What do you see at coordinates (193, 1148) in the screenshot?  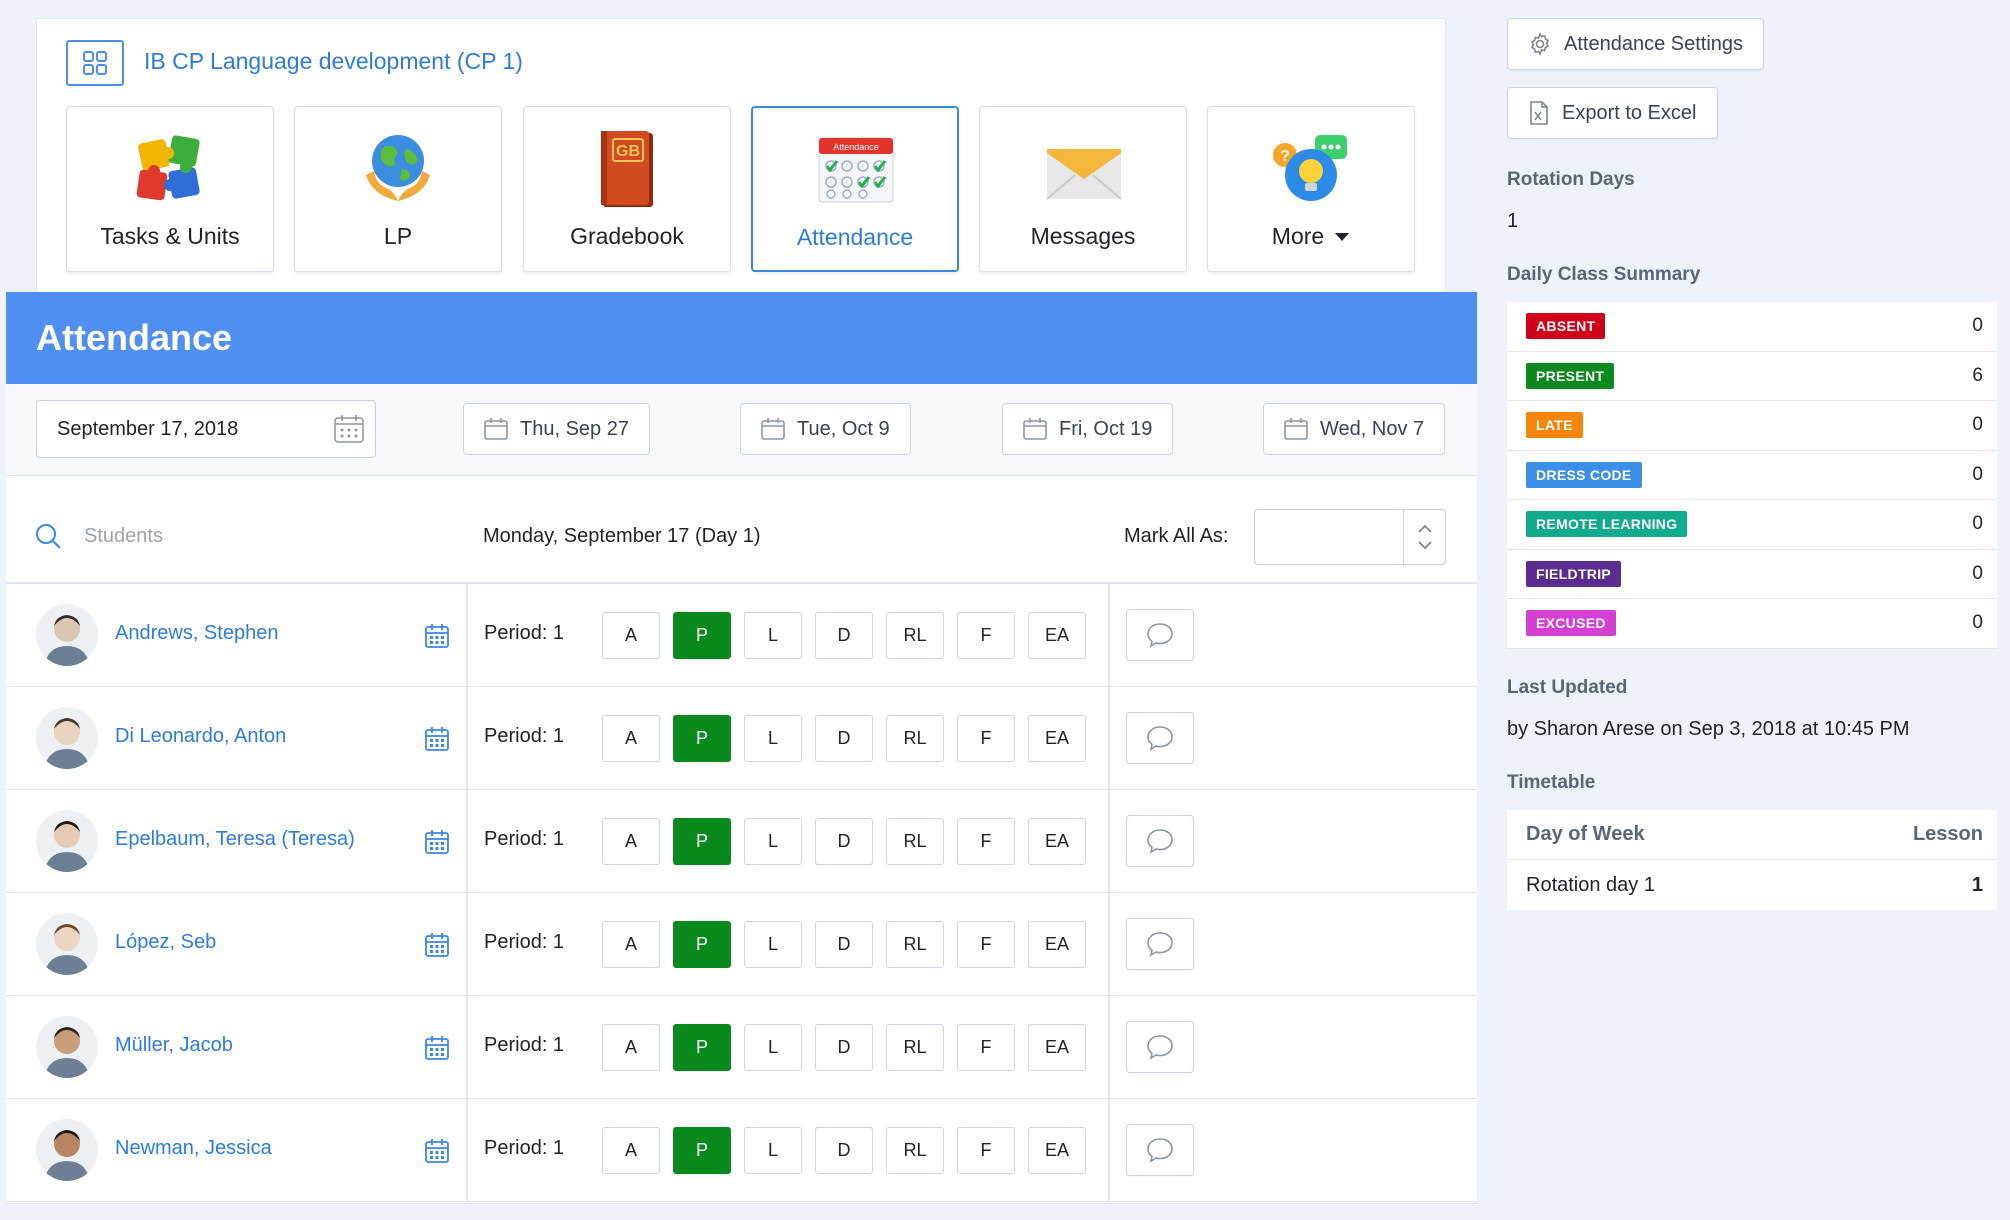 I see `student-name-link: Newman, Jessica` at bounding box center [193, 1148].